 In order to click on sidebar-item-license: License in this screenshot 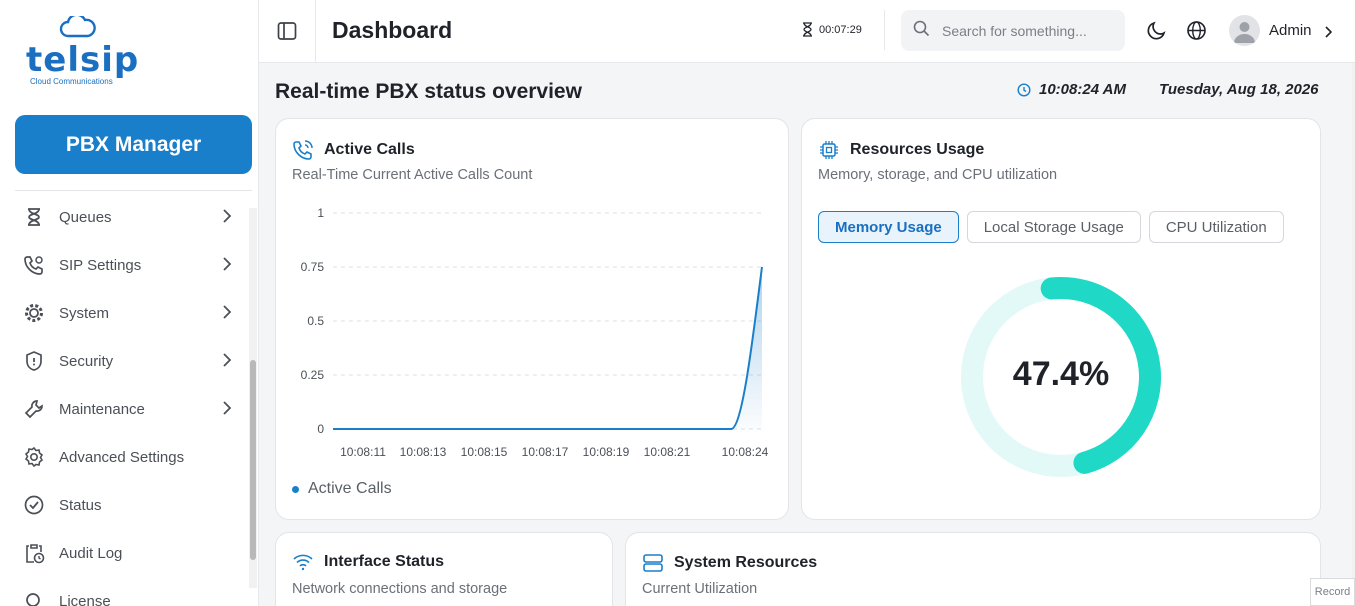, I will do `click(130, 591)`.